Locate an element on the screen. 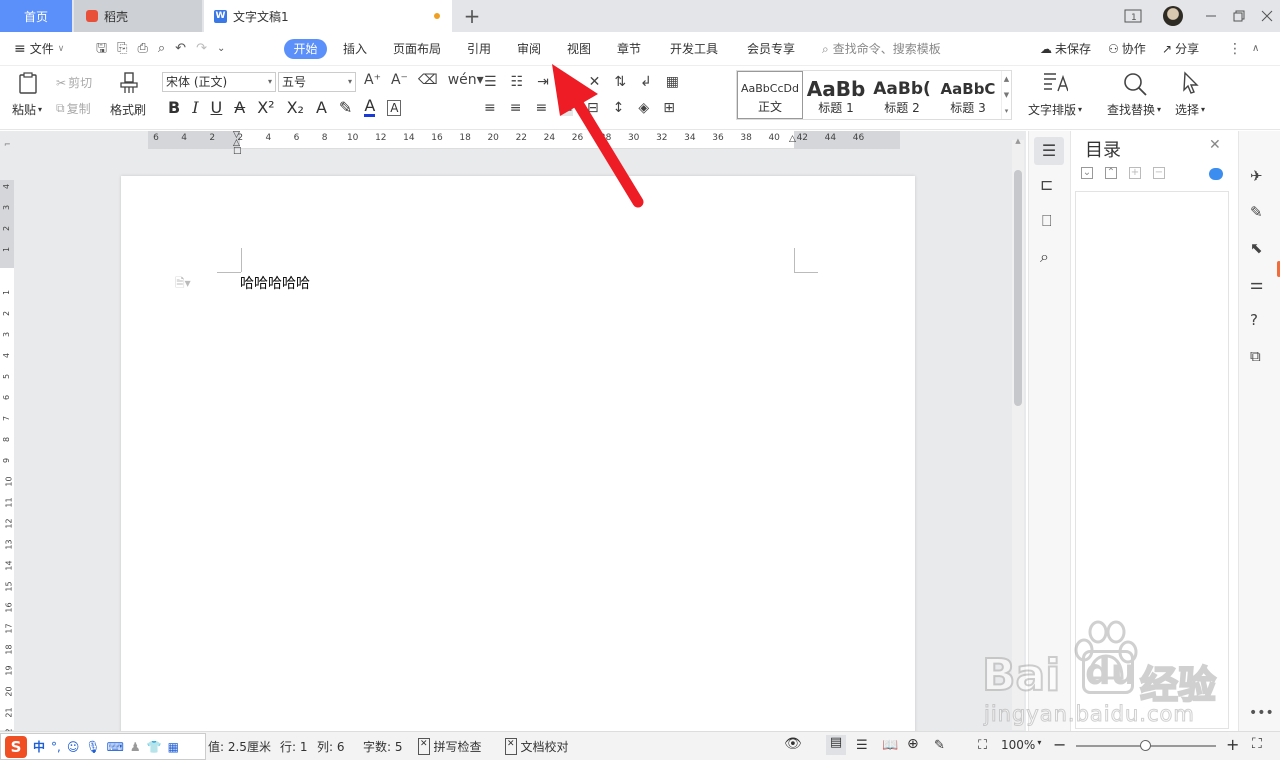 This screenshot has height=760, width=1280. phonetic-icon: wén▾ is located at coordinates (466, 80).